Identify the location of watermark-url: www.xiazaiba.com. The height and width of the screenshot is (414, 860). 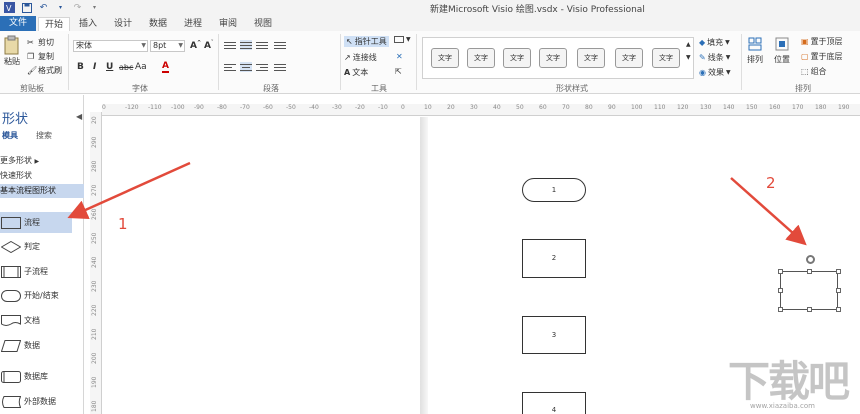
(782, 406).